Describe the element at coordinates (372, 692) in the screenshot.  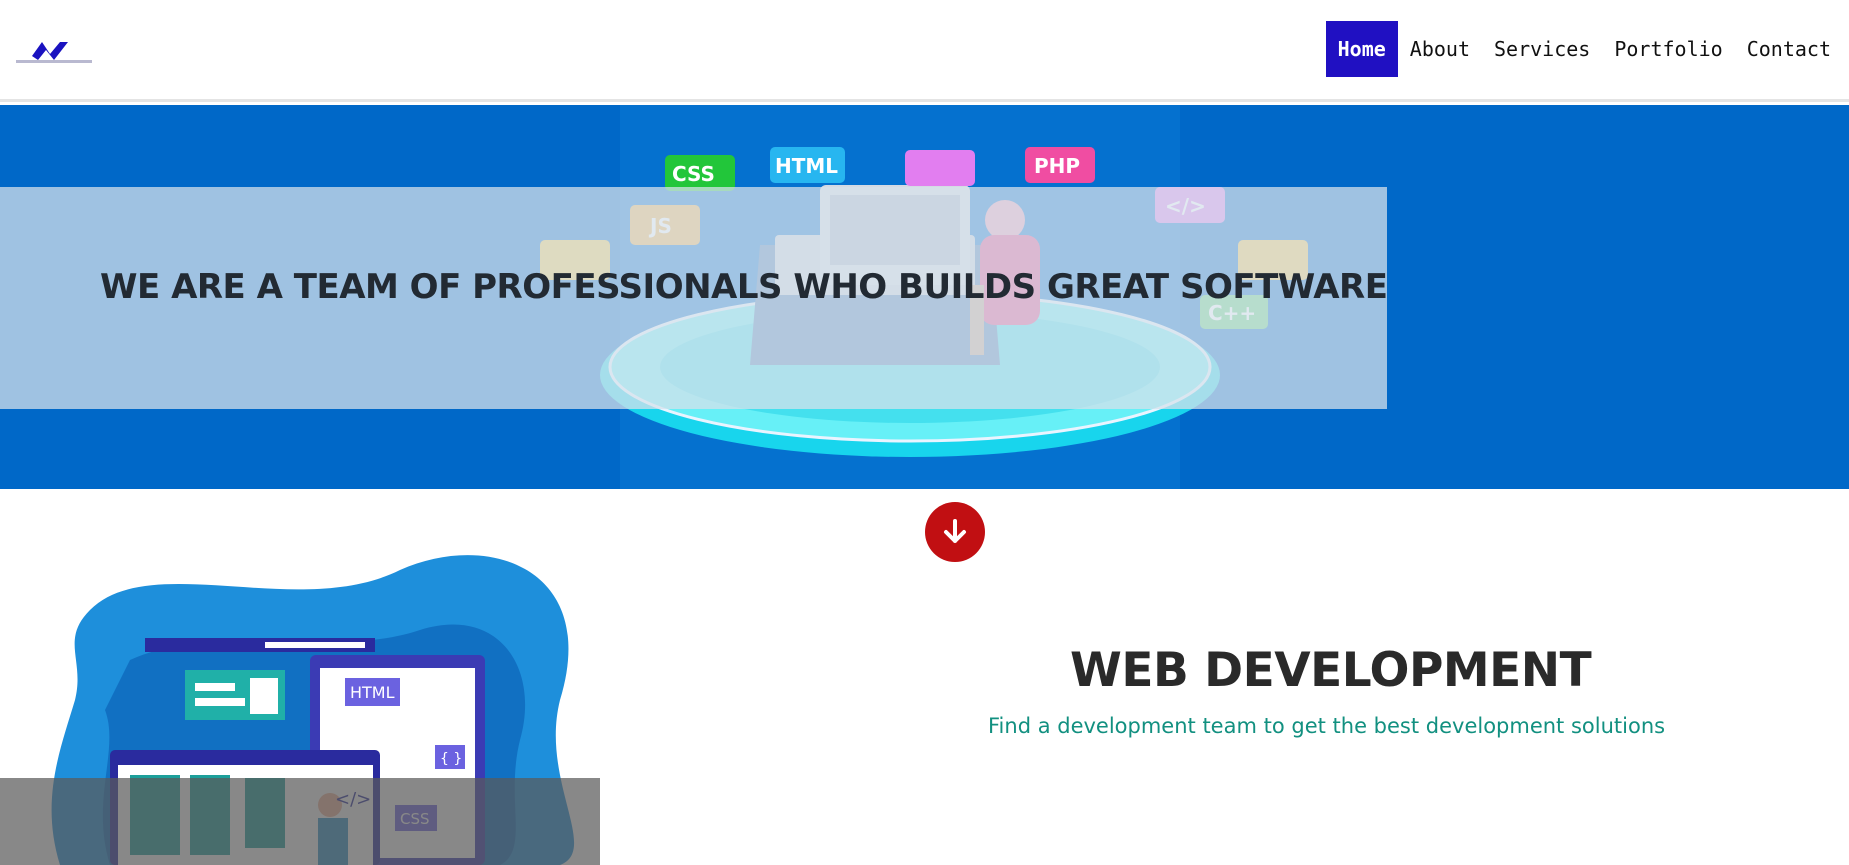
I see `webdev-badge-html: HTML` at that location.